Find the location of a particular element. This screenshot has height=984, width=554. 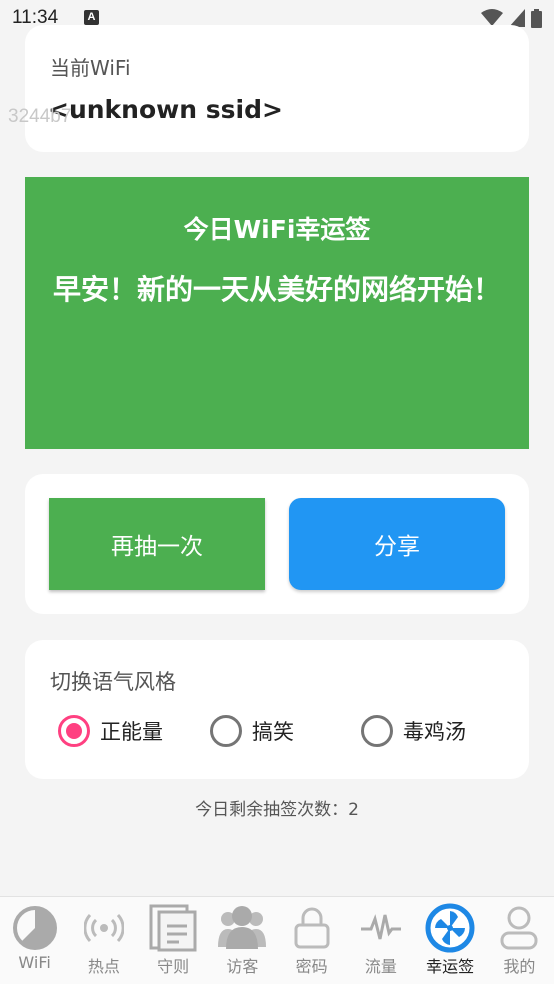

nav-item-profile: 我的 is located at coordinates (519, 940).